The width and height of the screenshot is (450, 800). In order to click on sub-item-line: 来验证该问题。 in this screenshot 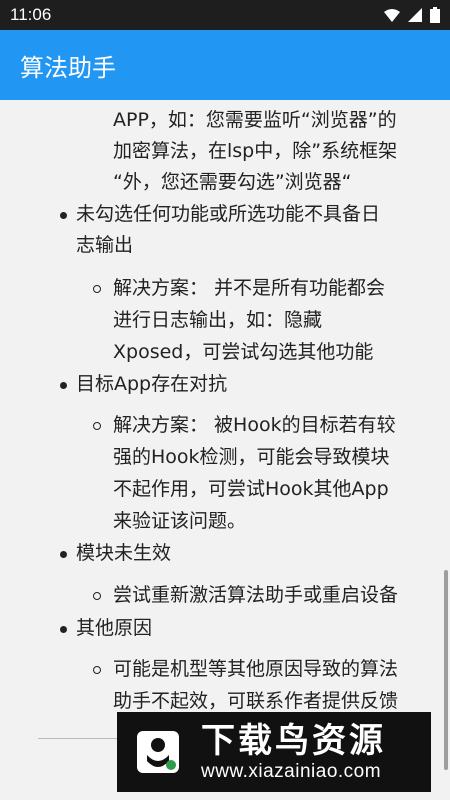, I will do `click(180, 521)`.